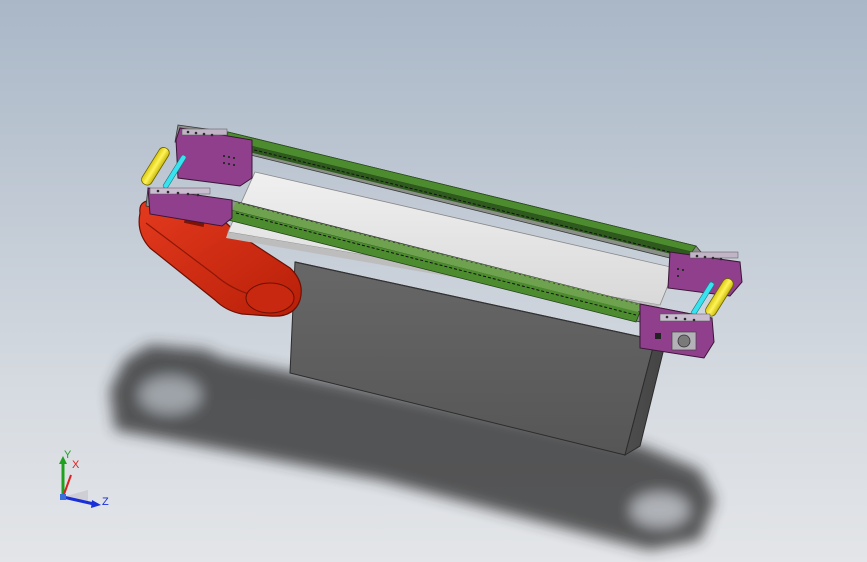  What do you see at coordinates (80, 482) in the screenshot?
I see `triad-graphic` at bounding box center [80, 482].